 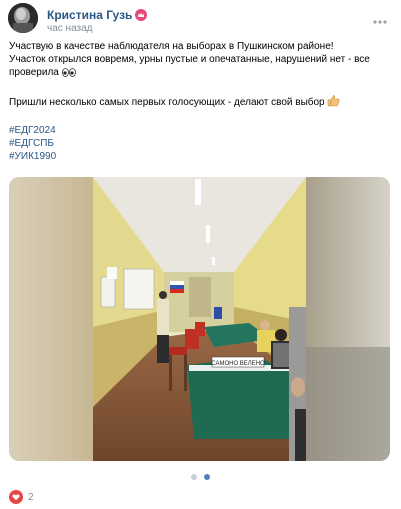 What do you see at coordinates (34, 72) in the screenshot?
I see `post-text-line-content: проверила` at bounding box center [34, 72].